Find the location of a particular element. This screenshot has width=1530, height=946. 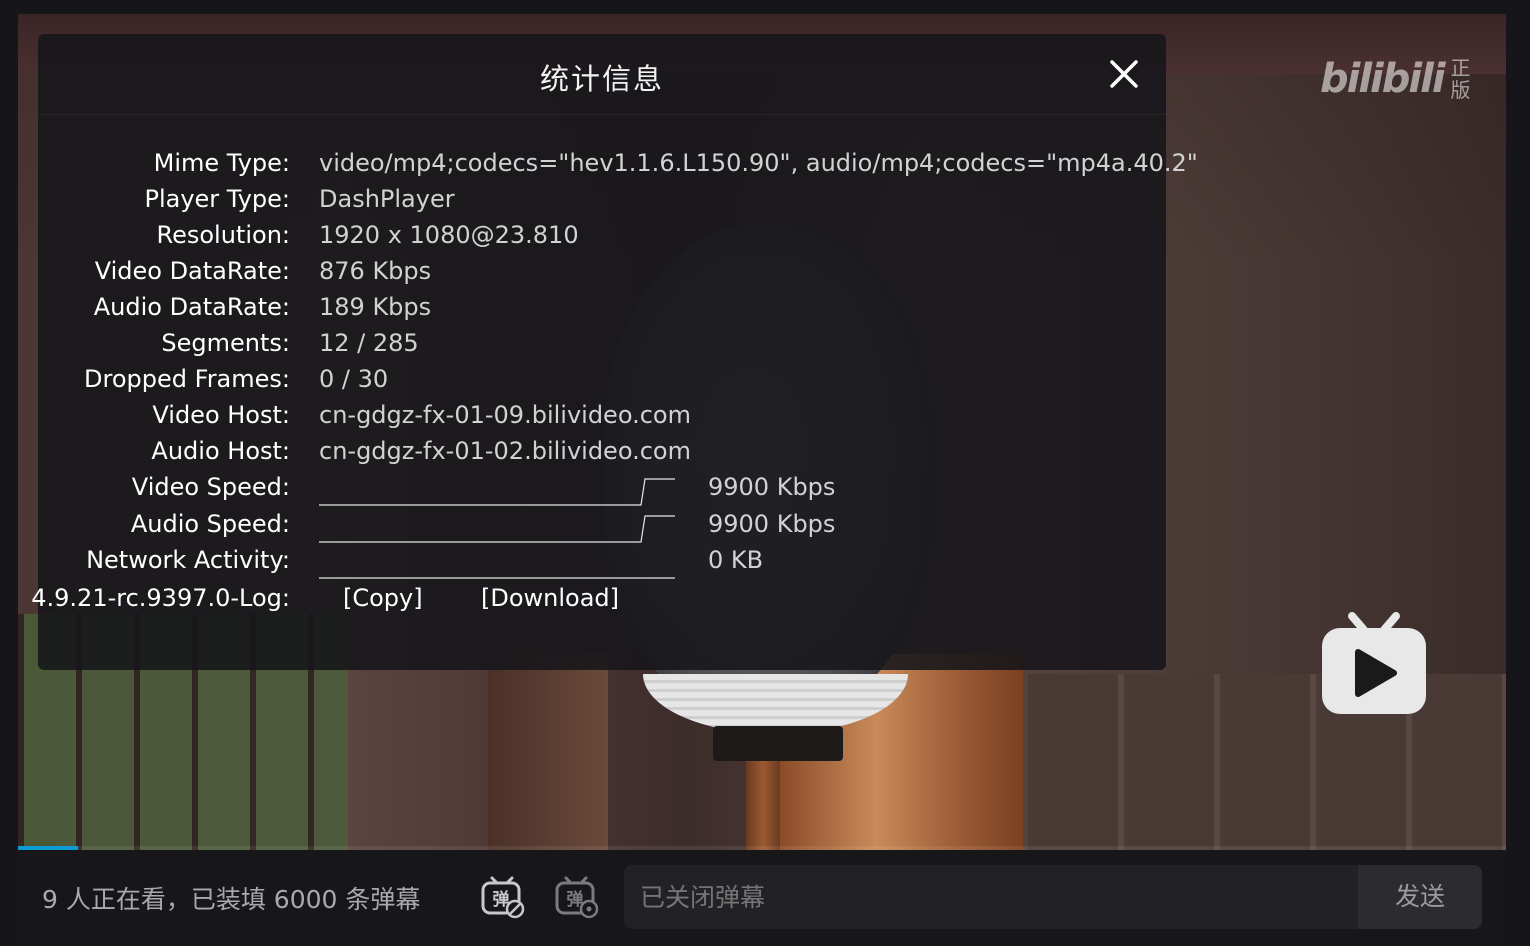

video-speed-graph is located at coordinates (497, 492).